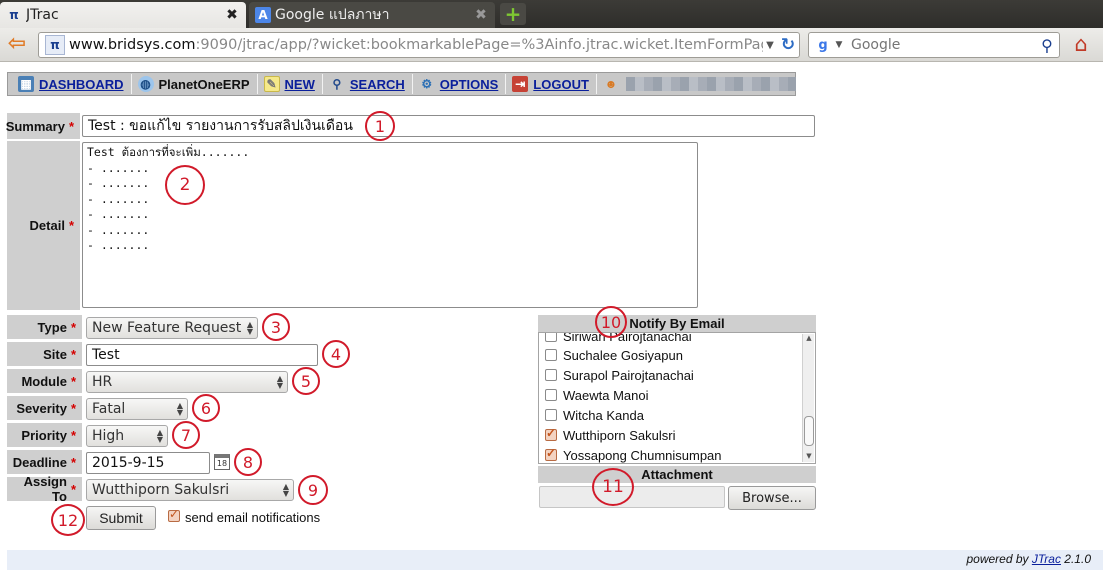 This screenshot has width=1103, height=570. I want to click on notify-person: Suchalee Gosiyapun, so click(614, 355).